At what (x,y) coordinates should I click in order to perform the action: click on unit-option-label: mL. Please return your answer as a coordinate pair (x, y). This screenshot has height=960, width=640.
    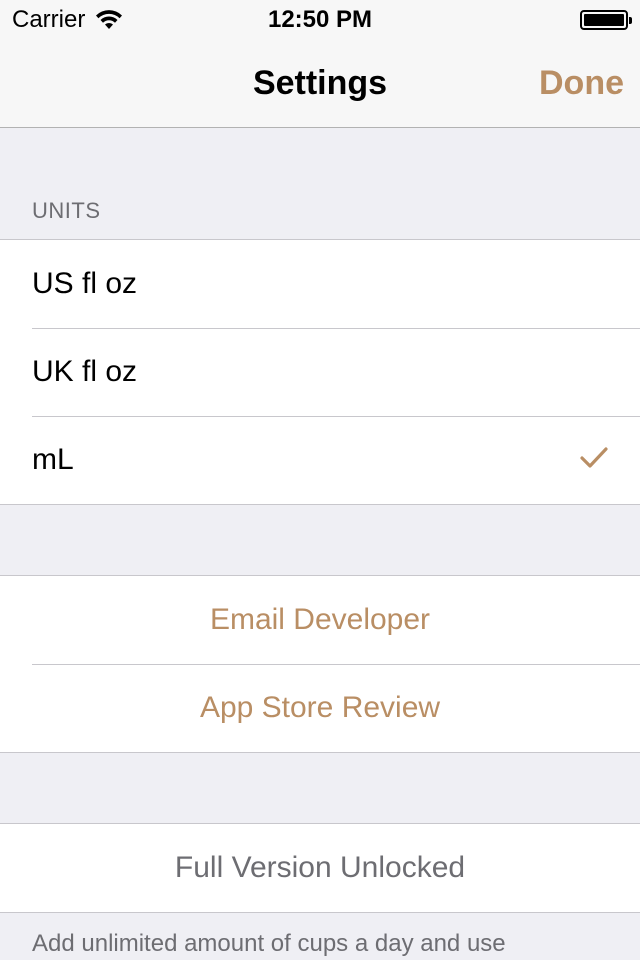
    Looking at the image, I should click on (53, 459).